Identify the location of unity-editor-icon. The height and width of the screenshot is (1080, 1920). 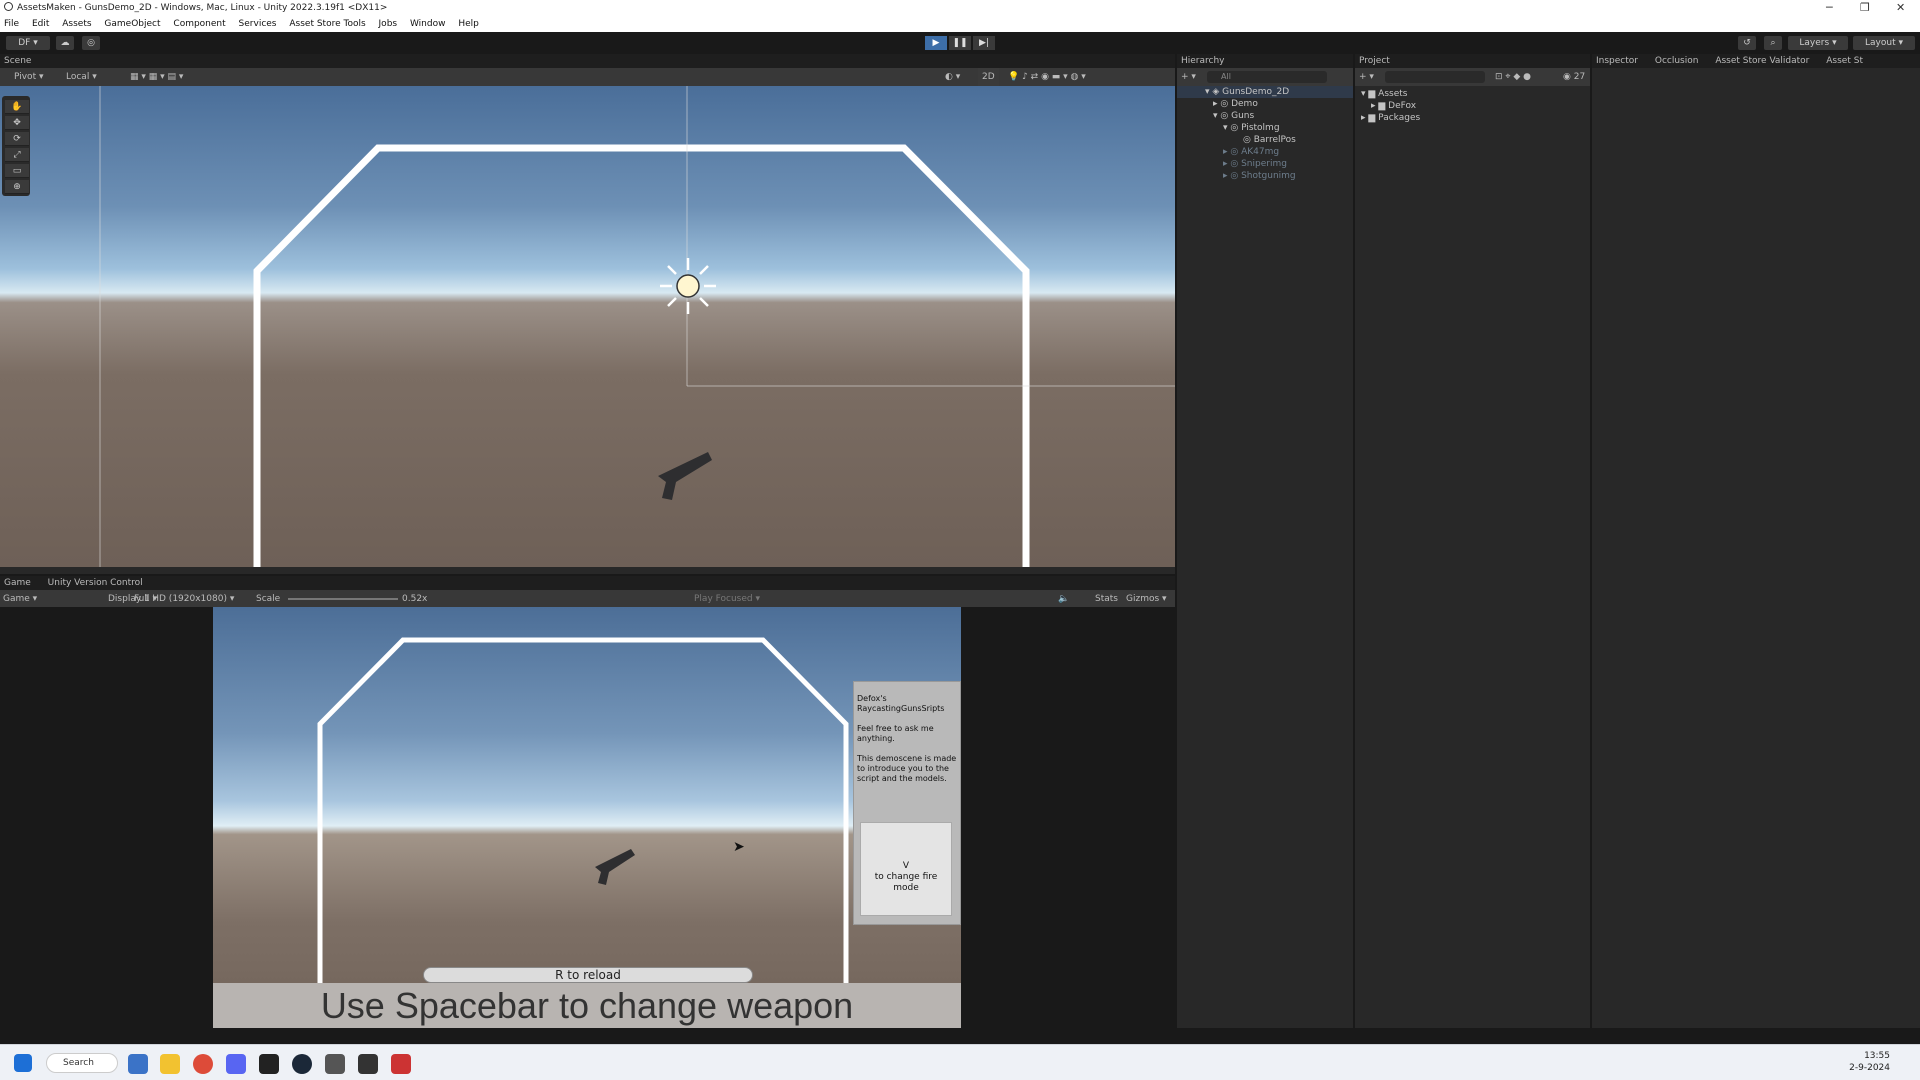
(368, 1064).